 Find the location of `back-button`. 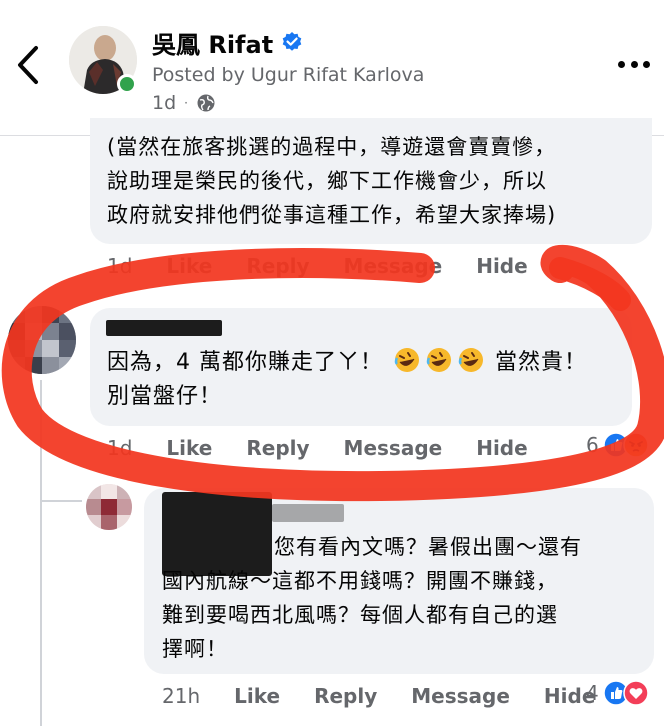

back-button is located at coordinates (29, 65).